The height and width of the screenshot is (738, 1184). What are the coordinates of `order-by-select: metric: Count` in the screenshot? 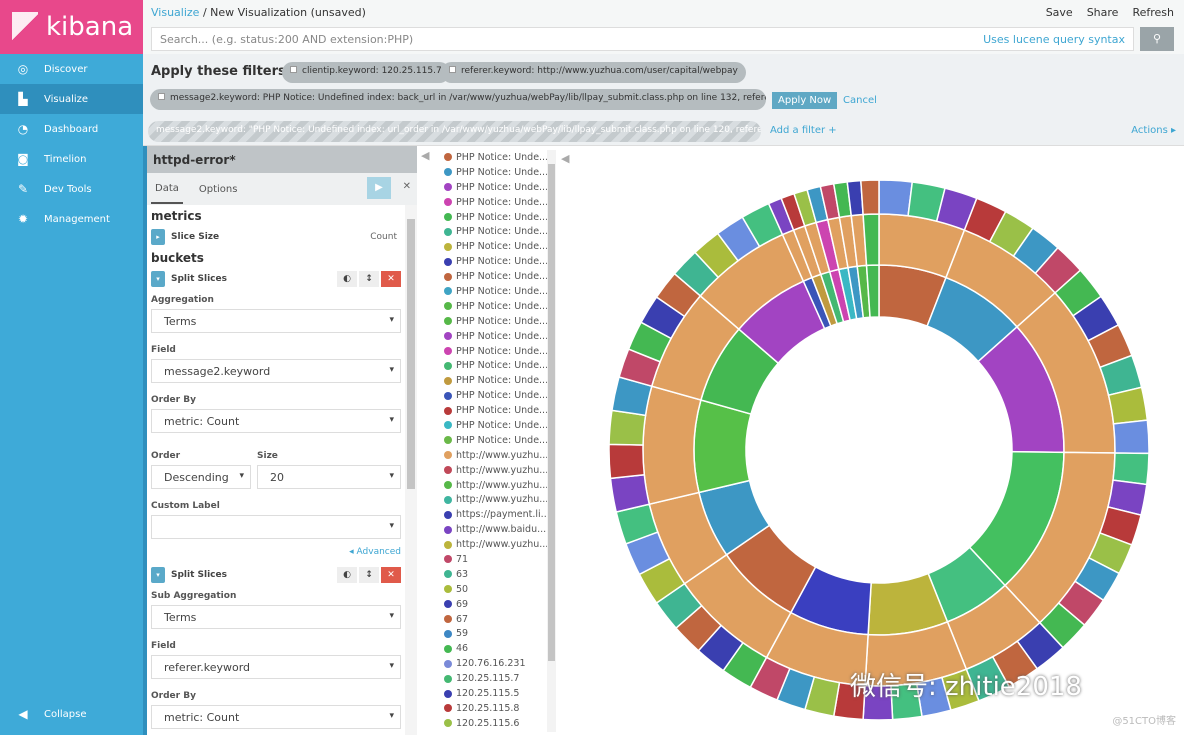 It's located at (276, 421).